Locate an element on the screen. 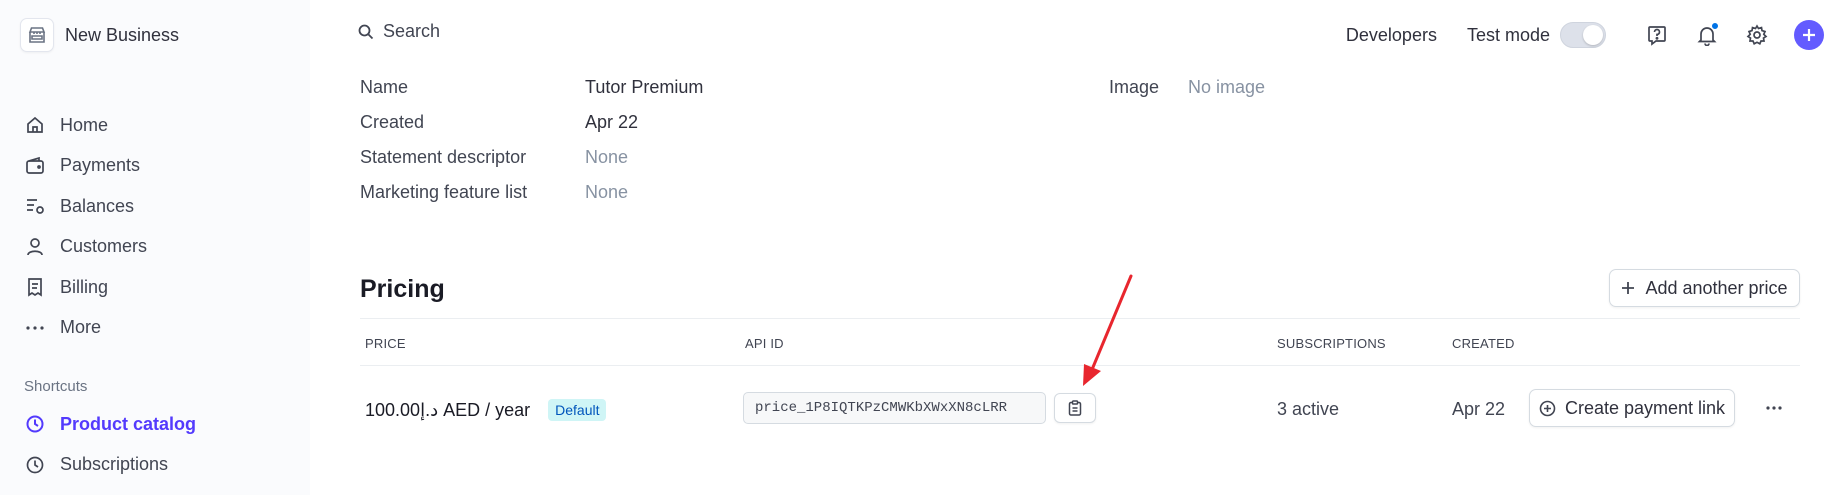  notification-dot is located at coordinates (1715, 26).